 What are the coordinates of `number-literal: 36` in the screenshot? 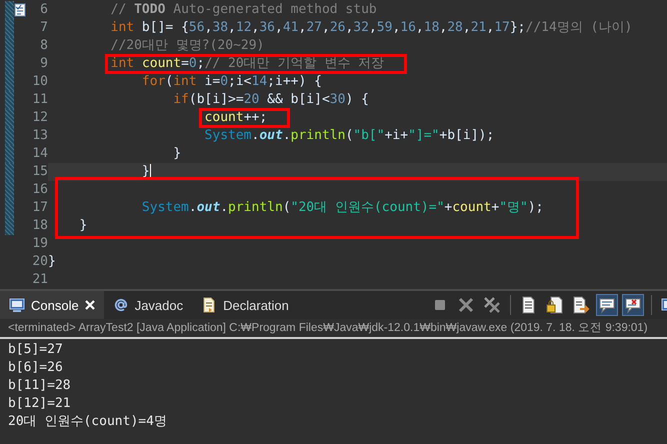 It's located at (267, 28).